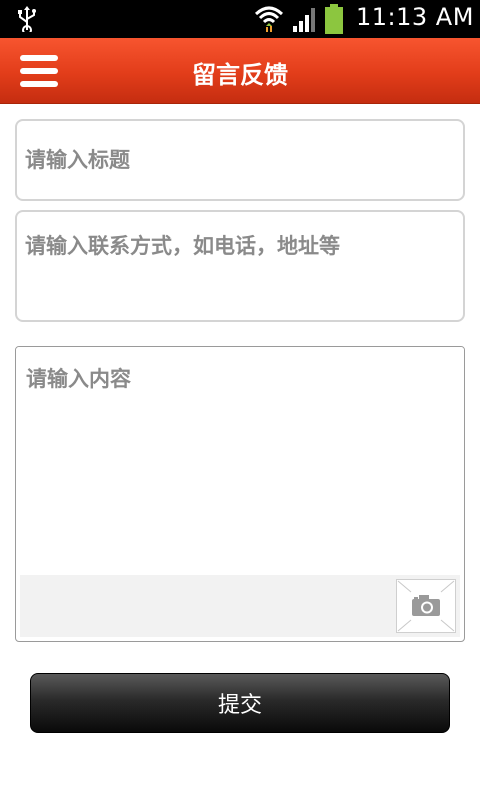 The height and width of the screenshot is (800, 480). I want to click on signal-icon, so click(304, 20).